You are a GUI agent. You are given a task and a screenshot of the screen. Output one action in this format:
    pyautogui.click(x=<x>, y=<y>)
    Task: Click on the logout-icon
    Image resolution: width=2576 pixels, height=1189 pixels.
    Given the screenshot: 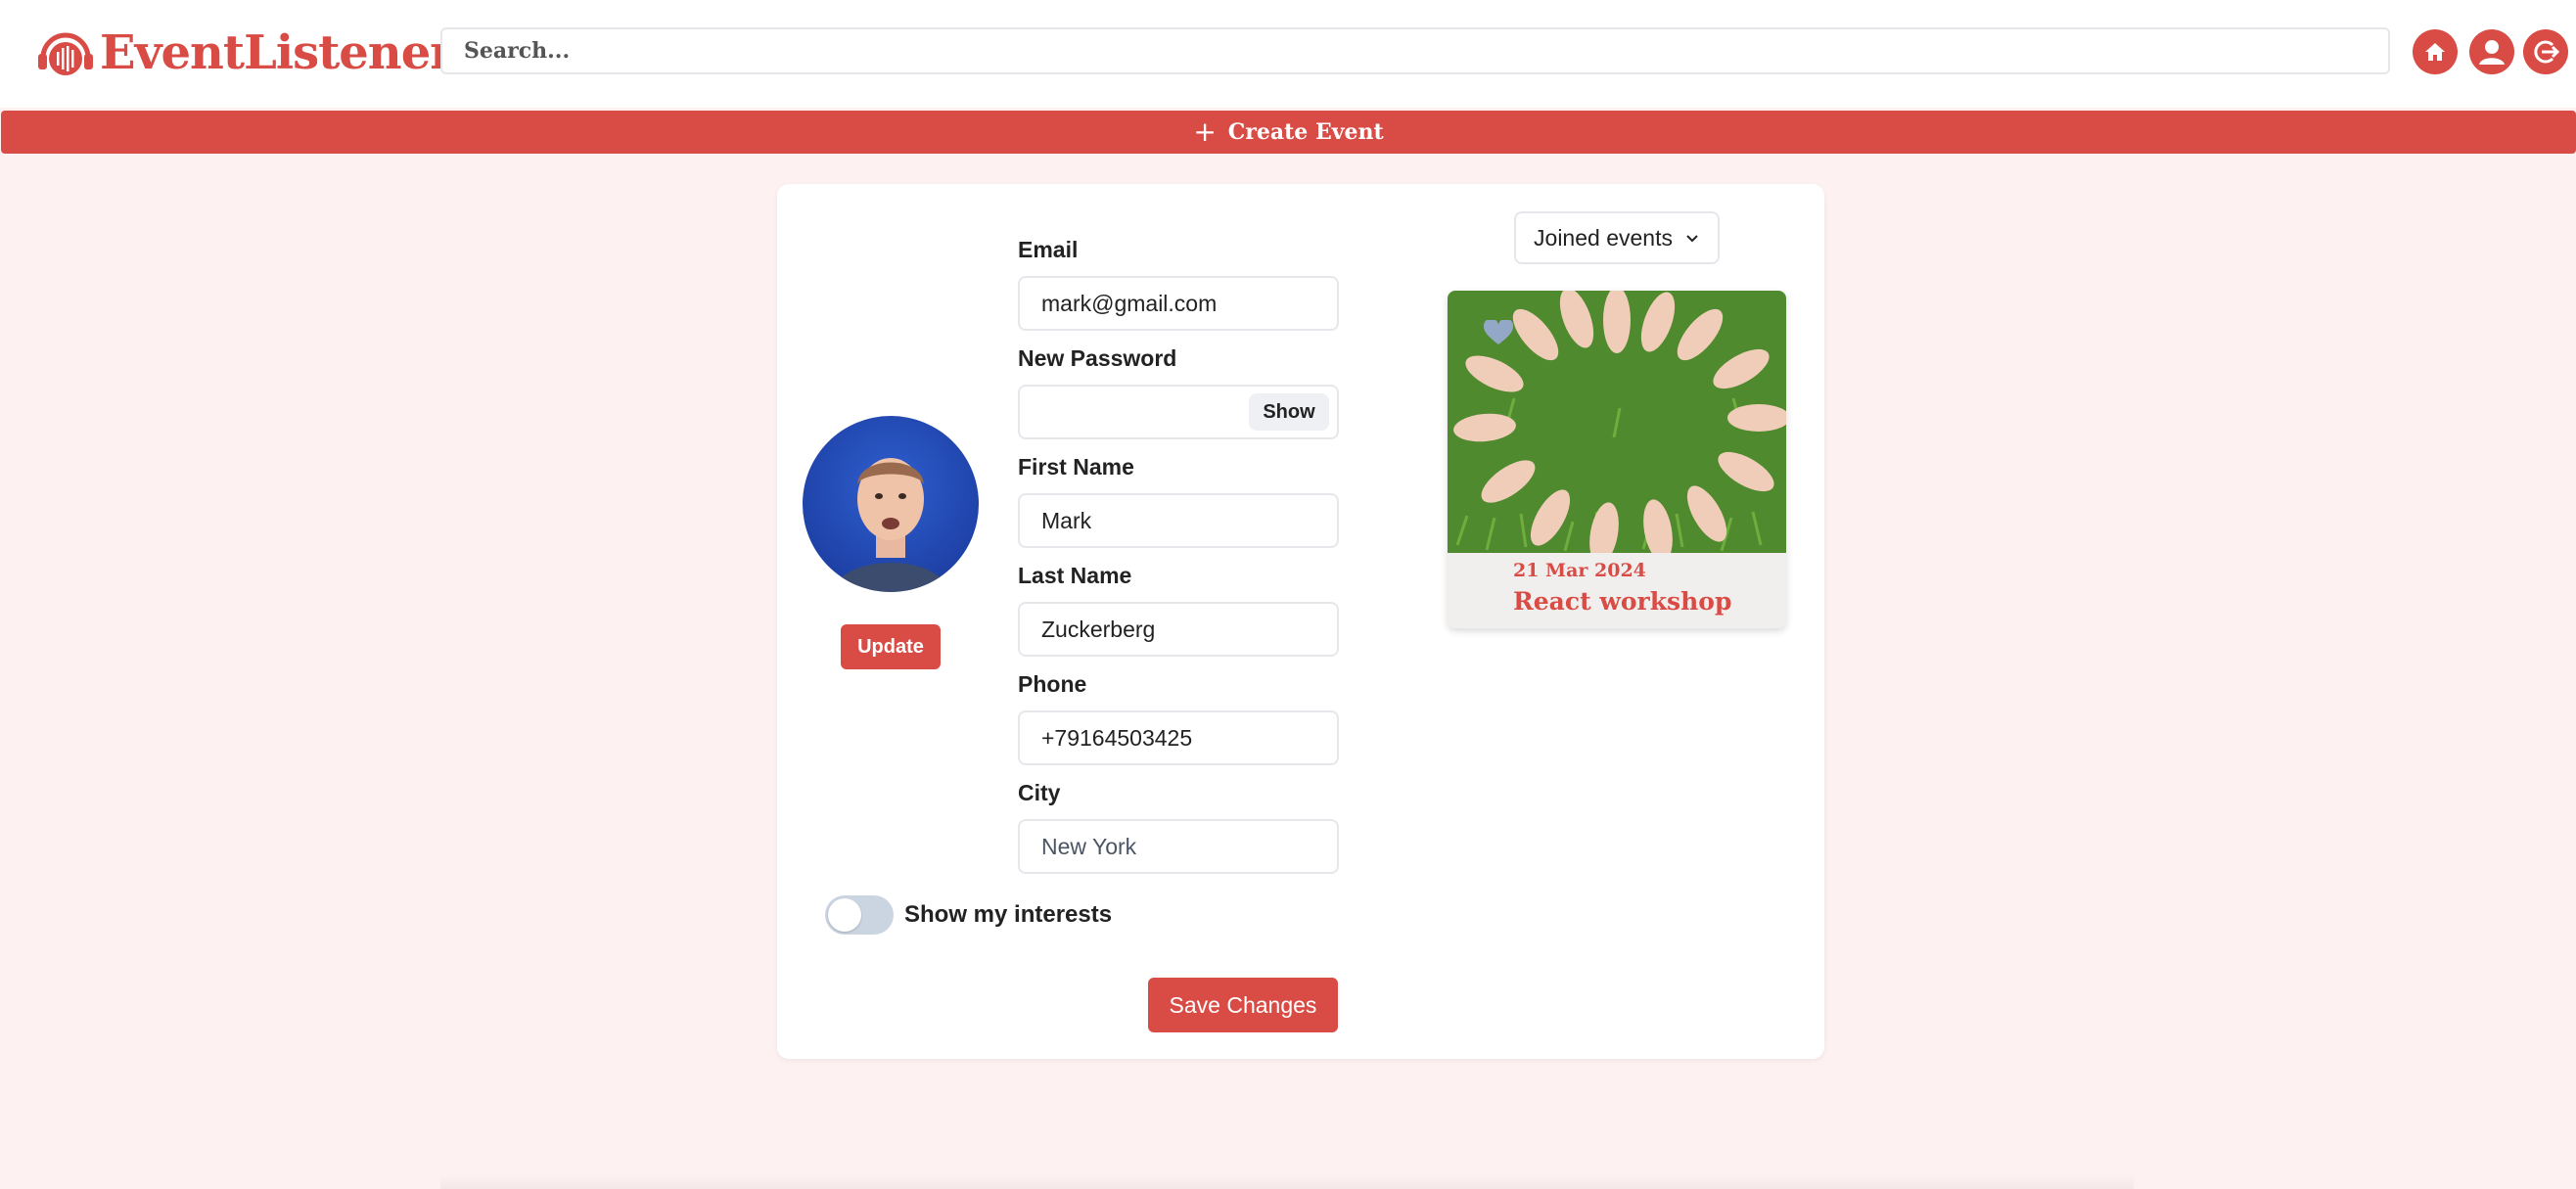 What is the action you would take?
    pyautogui.click(x=2547, y=52)
    